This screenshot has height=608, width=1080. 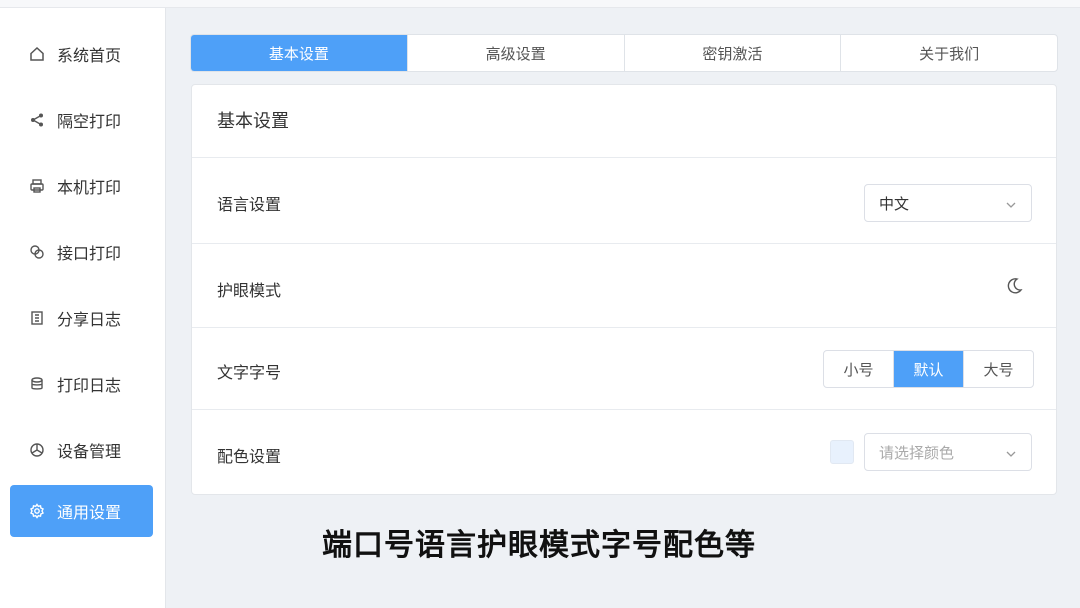 I want to click on moon-icon, so click(x=1014, y=286).